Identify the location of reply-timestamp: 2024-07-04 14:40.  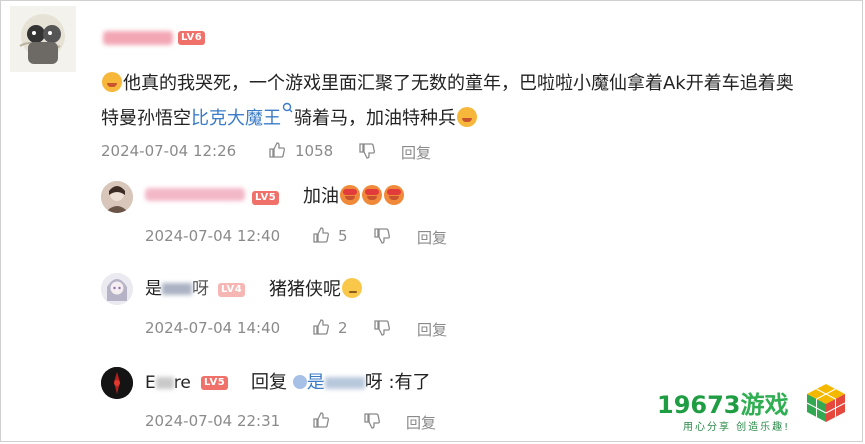
(213, 328).